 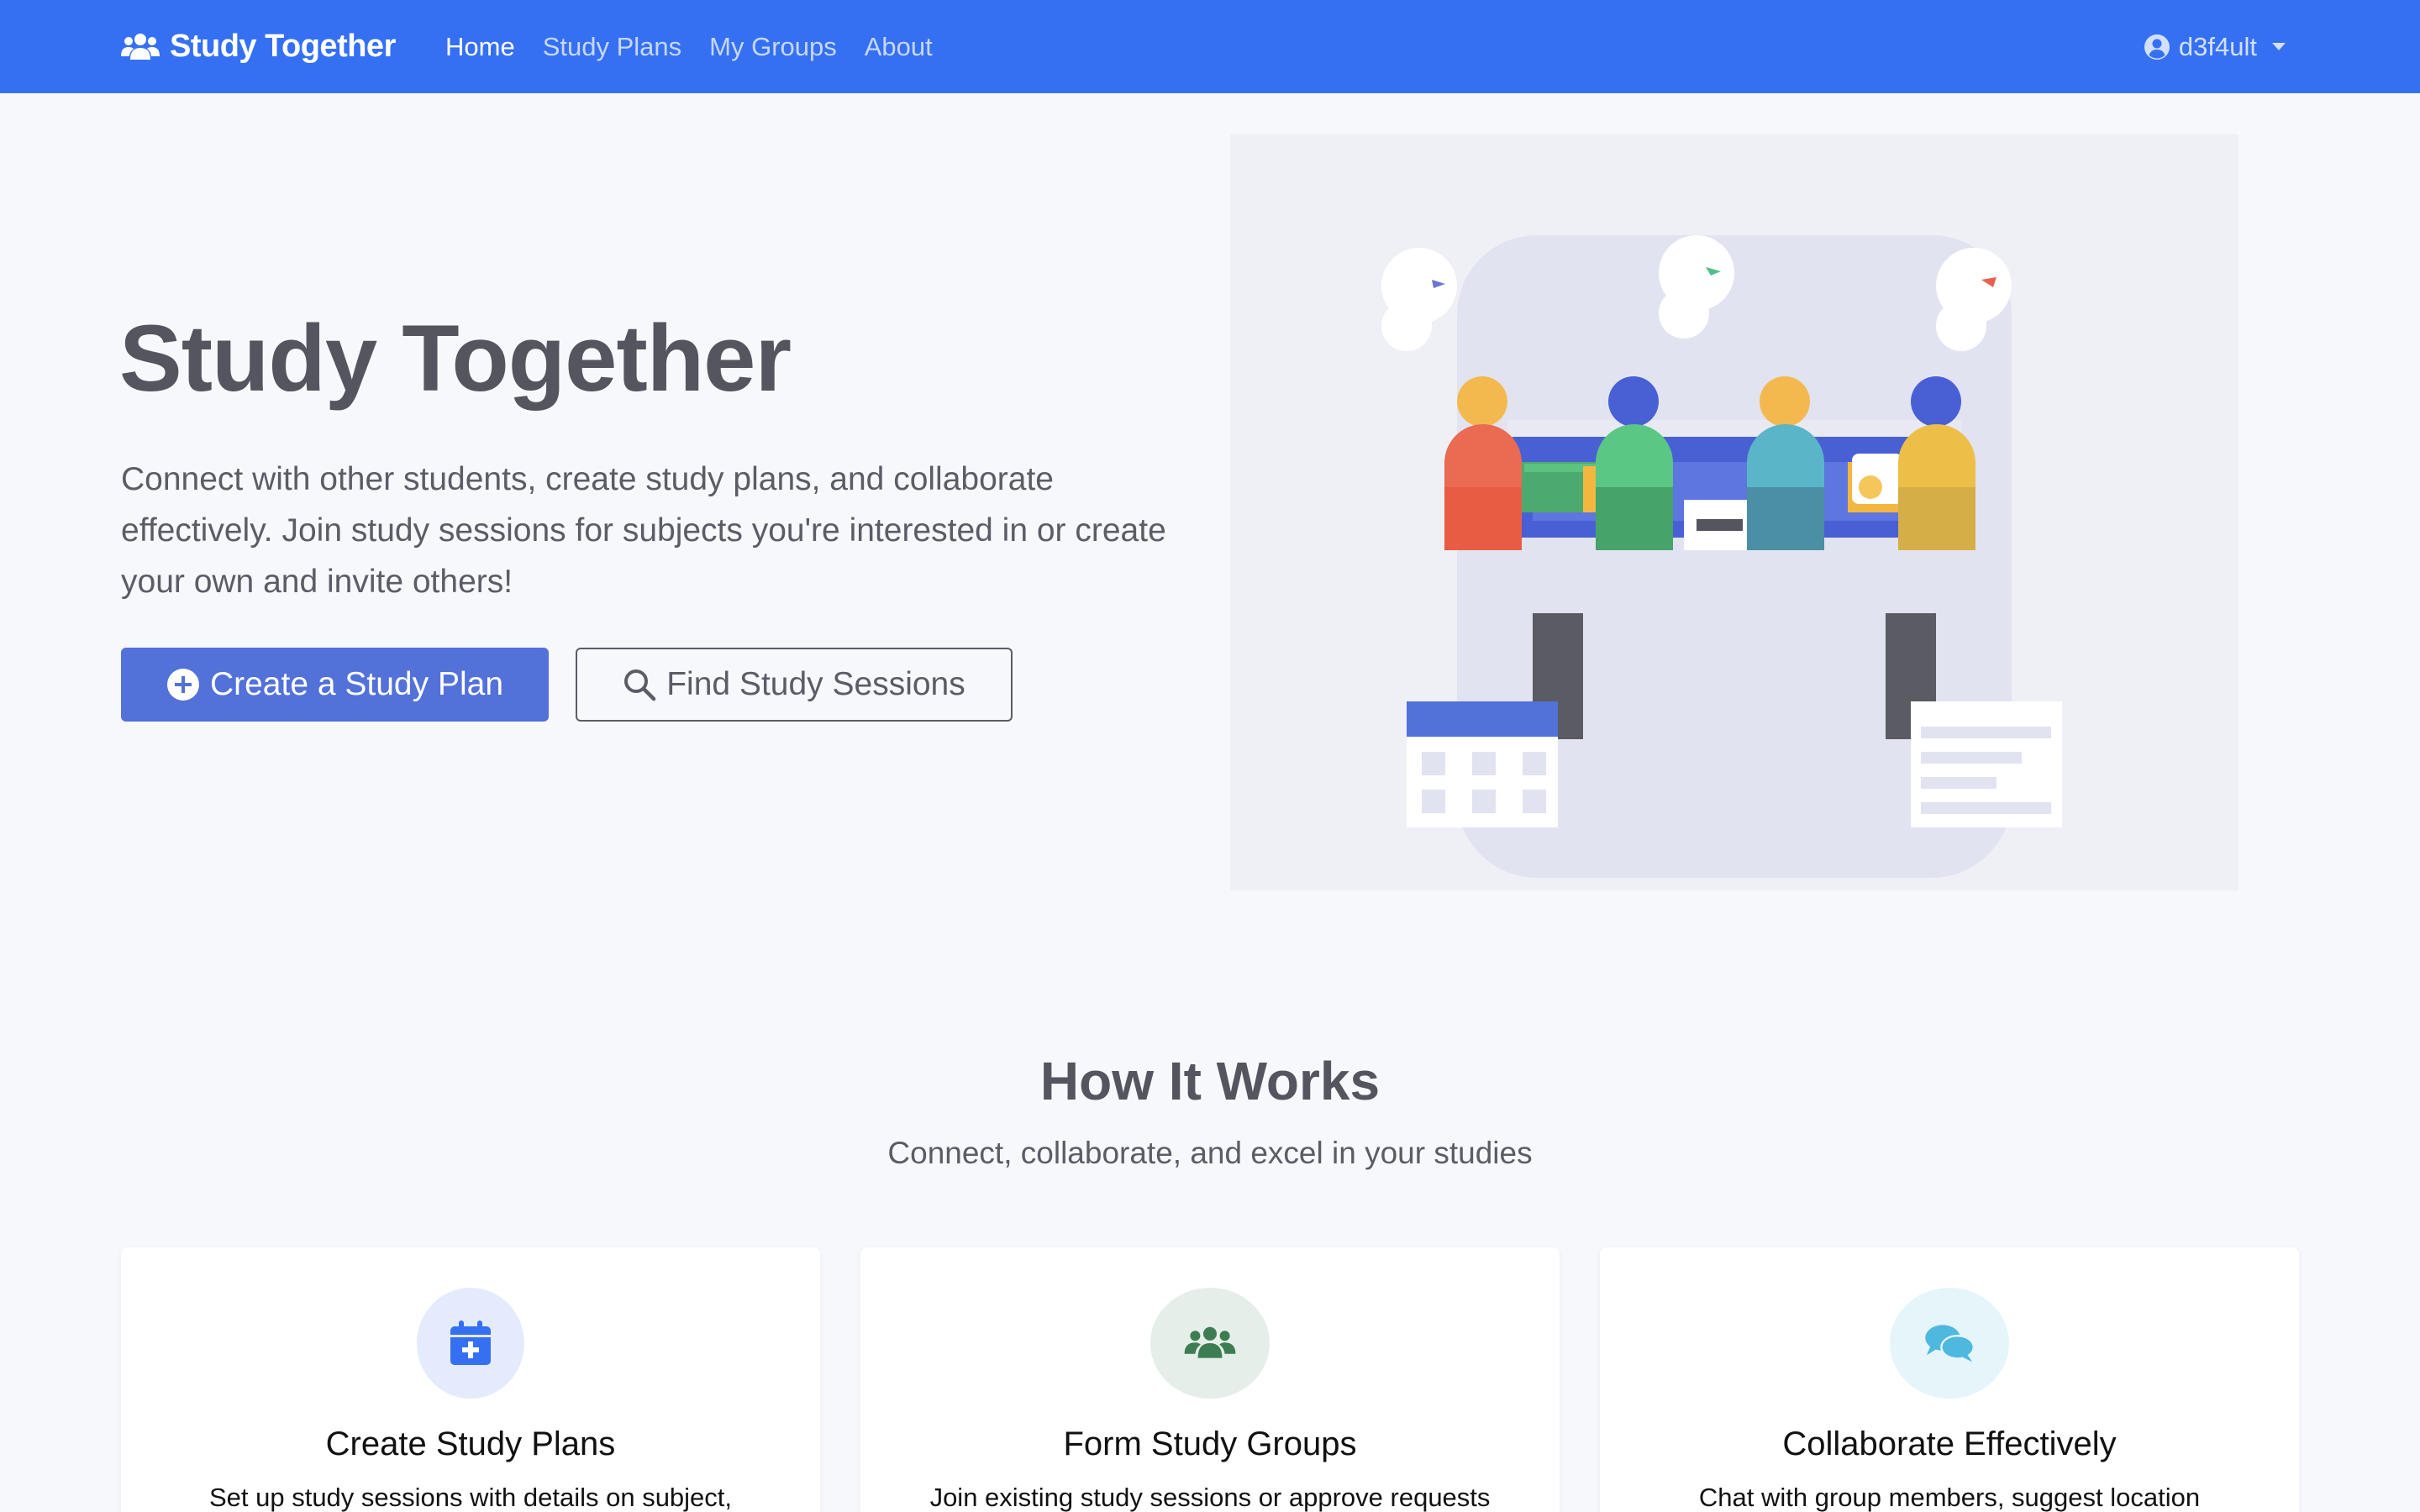 What do you see at coordinates (2217, 46) in the screenshot?
I see `username: d3f4ult` at bounding box center [2217, 46].